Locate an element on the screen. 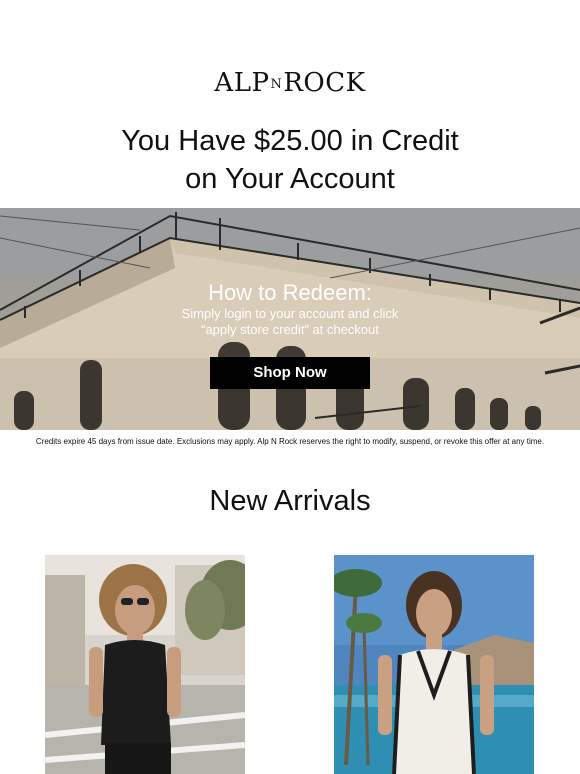  redeem-title: How to Redeem: is located at coordinates (290, 292).